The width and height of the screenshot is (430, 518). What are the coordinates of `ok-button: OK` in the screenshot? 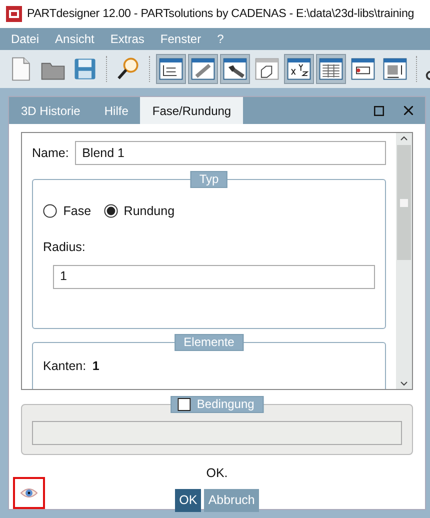 It's located at (188, 500).